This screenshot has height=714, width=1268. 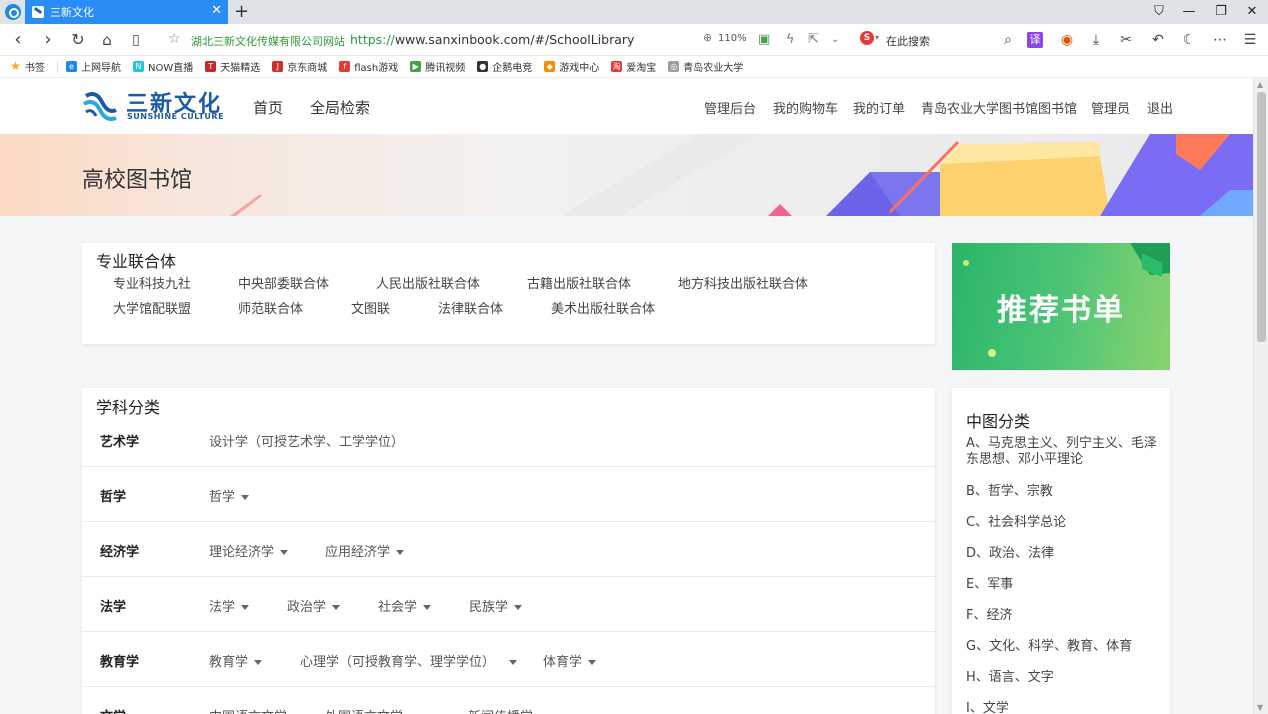 I want to click on subject-item: 心理学（可授教育学、理学学位）, so click(x=409, y=660).